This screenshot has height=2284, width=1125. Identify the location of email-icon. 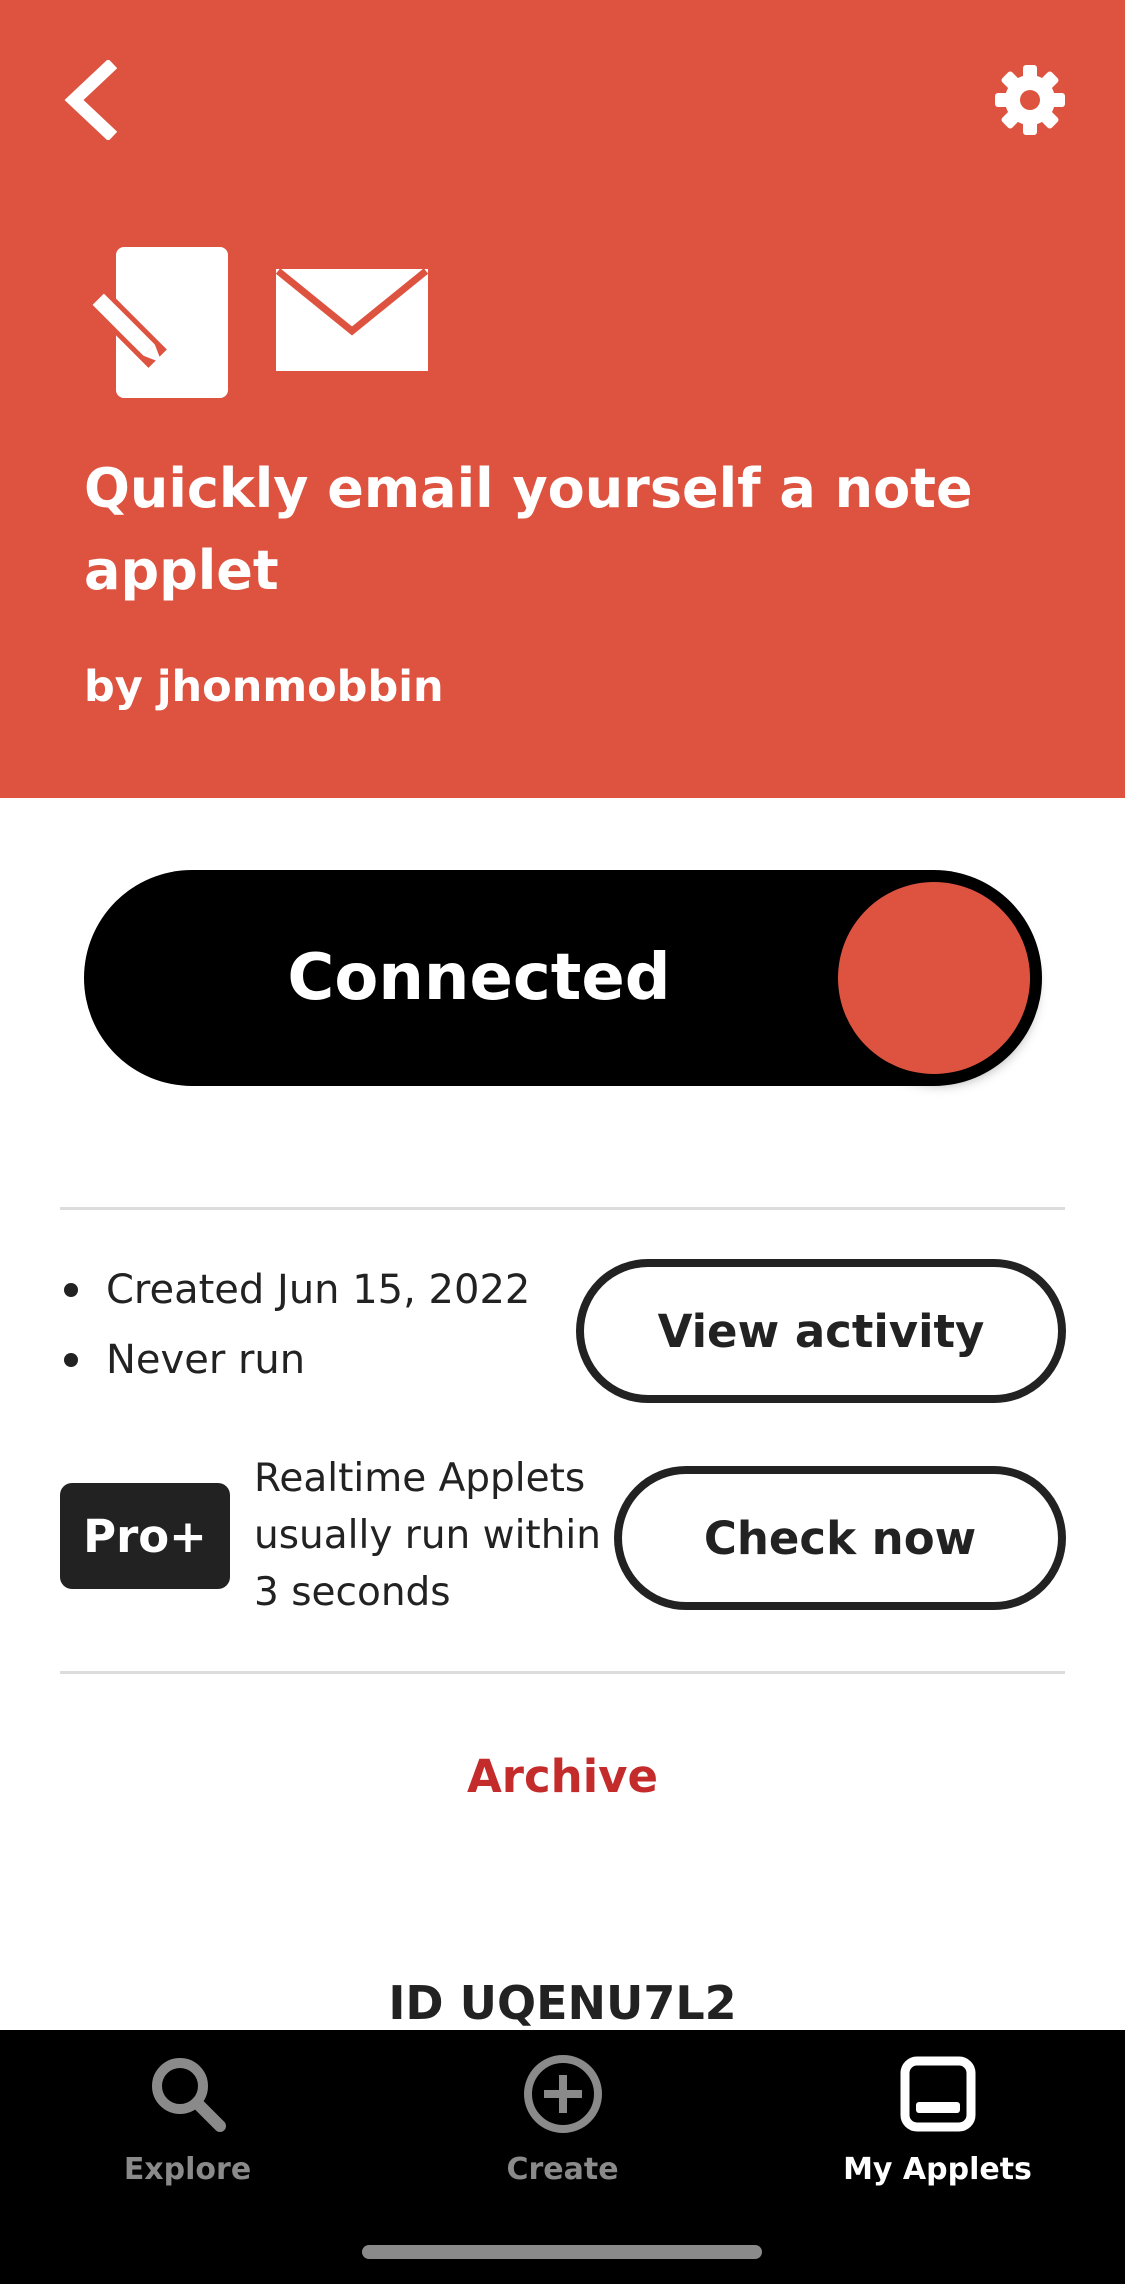
(352, 320).